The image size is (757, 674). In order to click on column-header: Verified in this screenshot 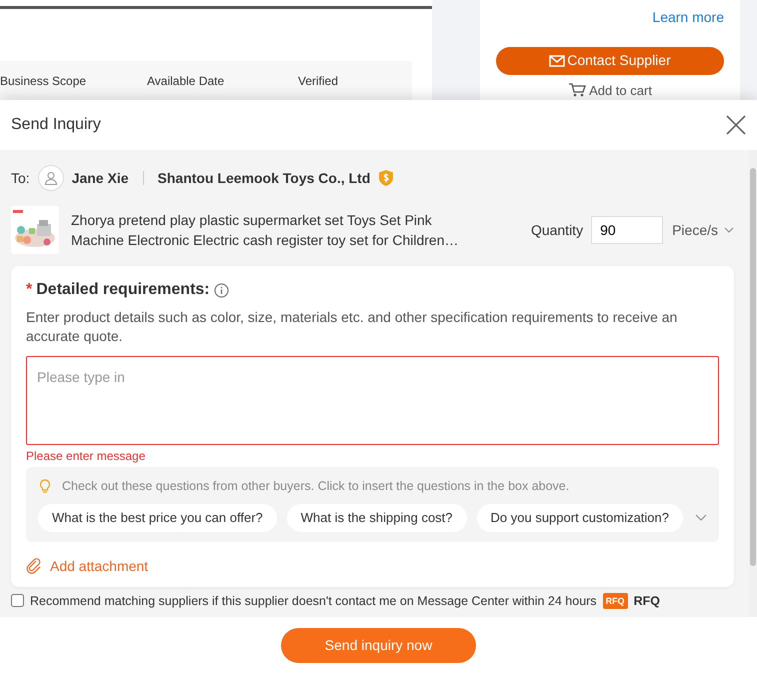, I will do `click(318, 81)`.